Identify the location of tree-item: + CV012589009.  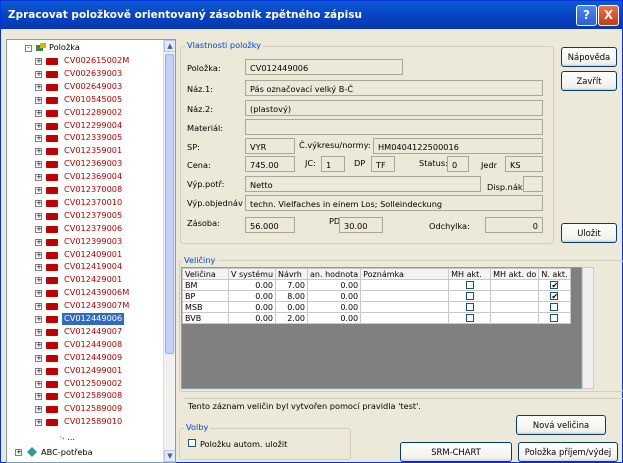
(86, 409).